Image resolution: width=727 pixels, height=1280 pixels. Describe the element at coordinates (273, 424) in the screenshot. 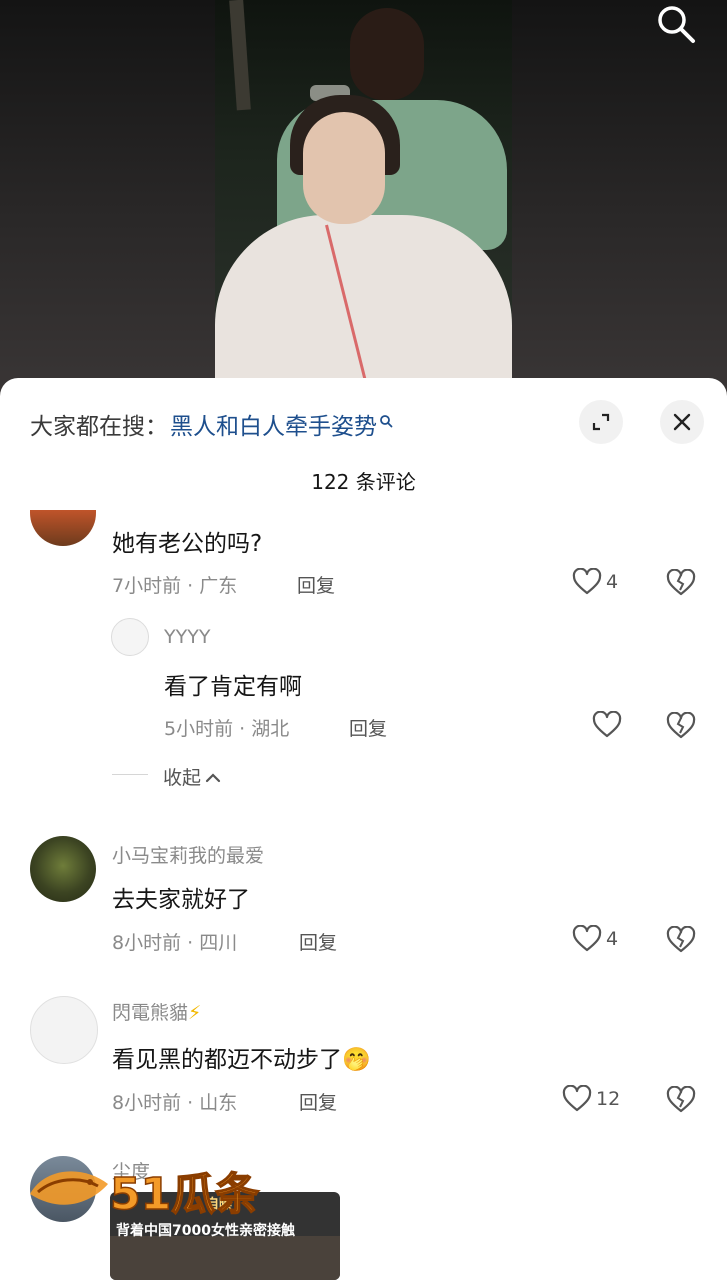

I see `search-keyword: 黑人和白人牵手姿势` at that location.